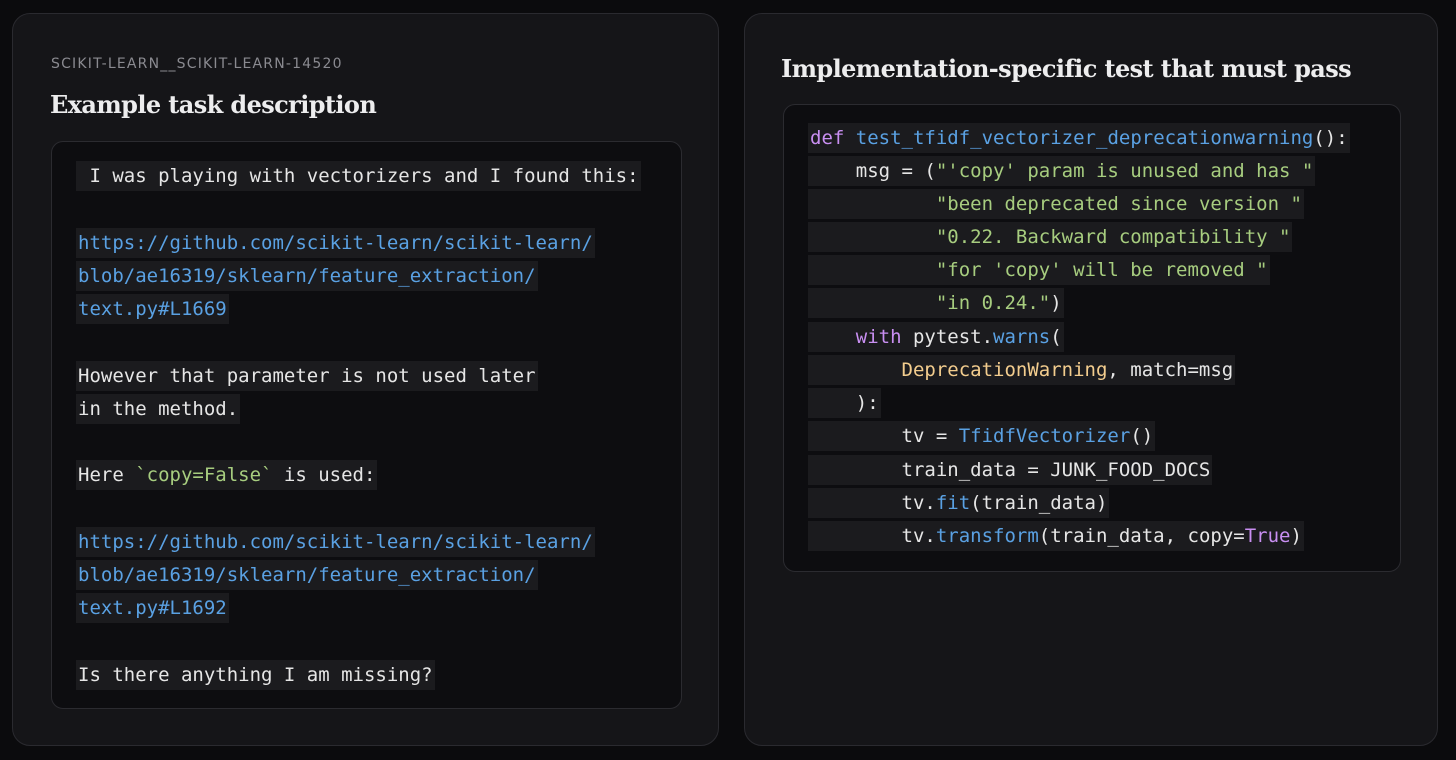 Image resolution: width=1456 pixels, height=760 pixels. What do you see at coordinates (204, 475) in the screenshot?
I see `inline-code: `copy=False`` at bounding box center [204, 475].